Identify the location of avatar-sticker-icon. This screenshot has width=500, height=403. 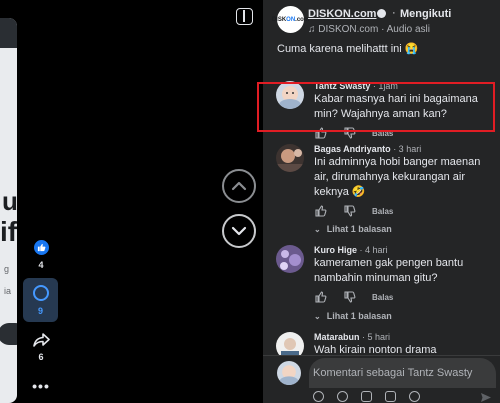
(414, 396).